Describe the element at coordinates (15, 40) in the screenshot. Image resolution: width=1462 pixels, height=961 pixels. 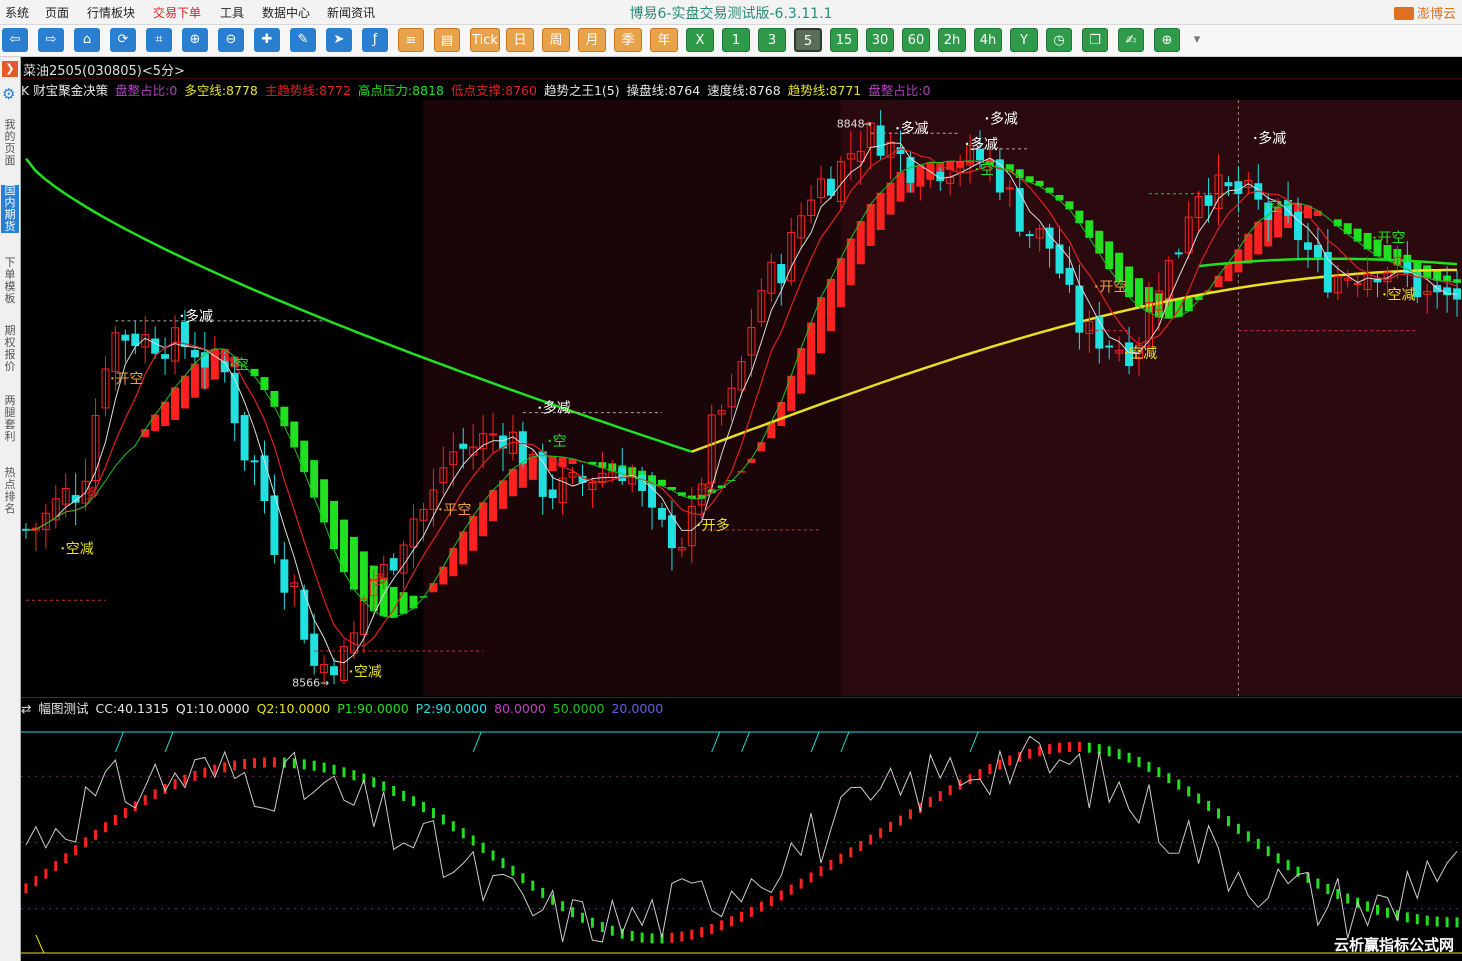
I see `back-icon: ⇦` at that location.